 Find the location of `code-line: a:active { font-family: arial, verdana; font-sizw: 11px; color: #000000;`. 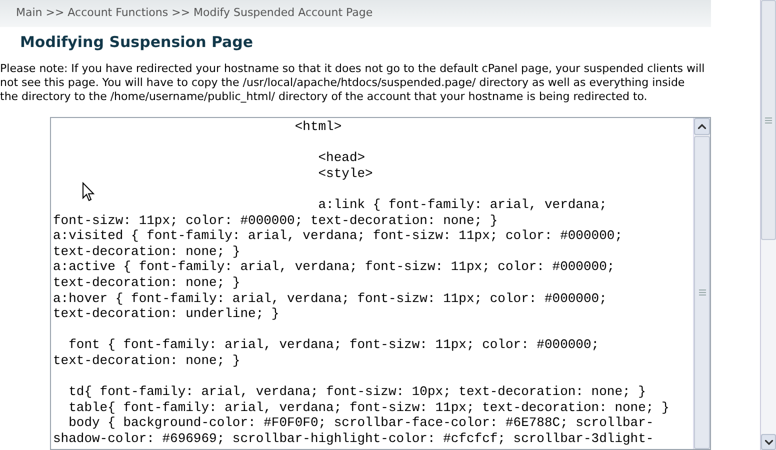

code-line: a:active { font-family: arial, verdana; font-sizw: 11px; color: #000000; is located at coordinates (334, 267).